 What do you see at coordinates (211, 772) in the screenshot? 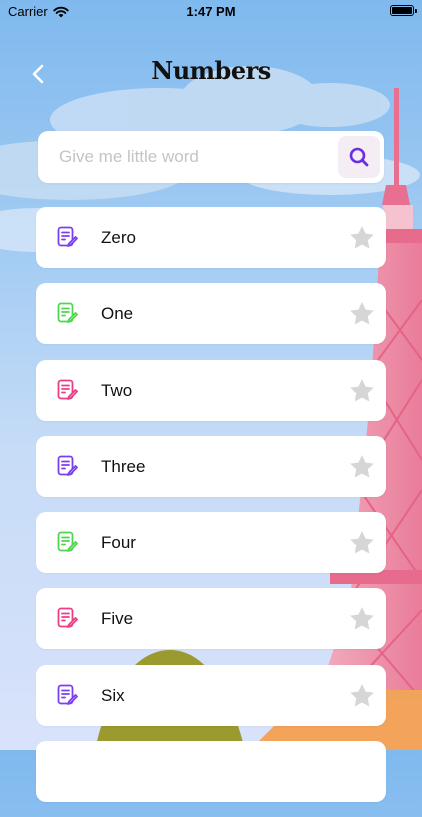
I see `list-item-partial` at bounding box center [211, 772].